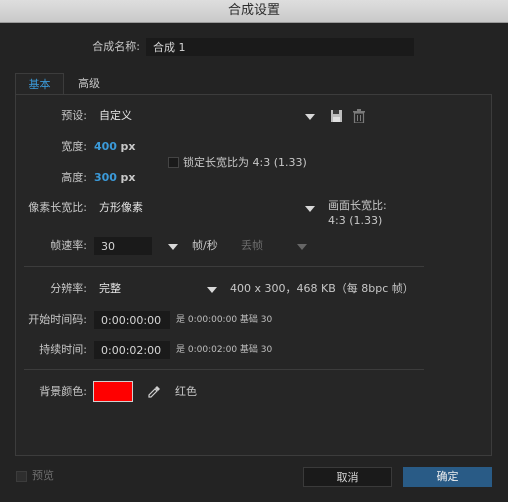  What do you see at coordinates (245, 162) in the screenshot?
I see `lock-aspect-label: 锁定长宽比为 4:3 (1.33)` at bounding box center [245, 162].